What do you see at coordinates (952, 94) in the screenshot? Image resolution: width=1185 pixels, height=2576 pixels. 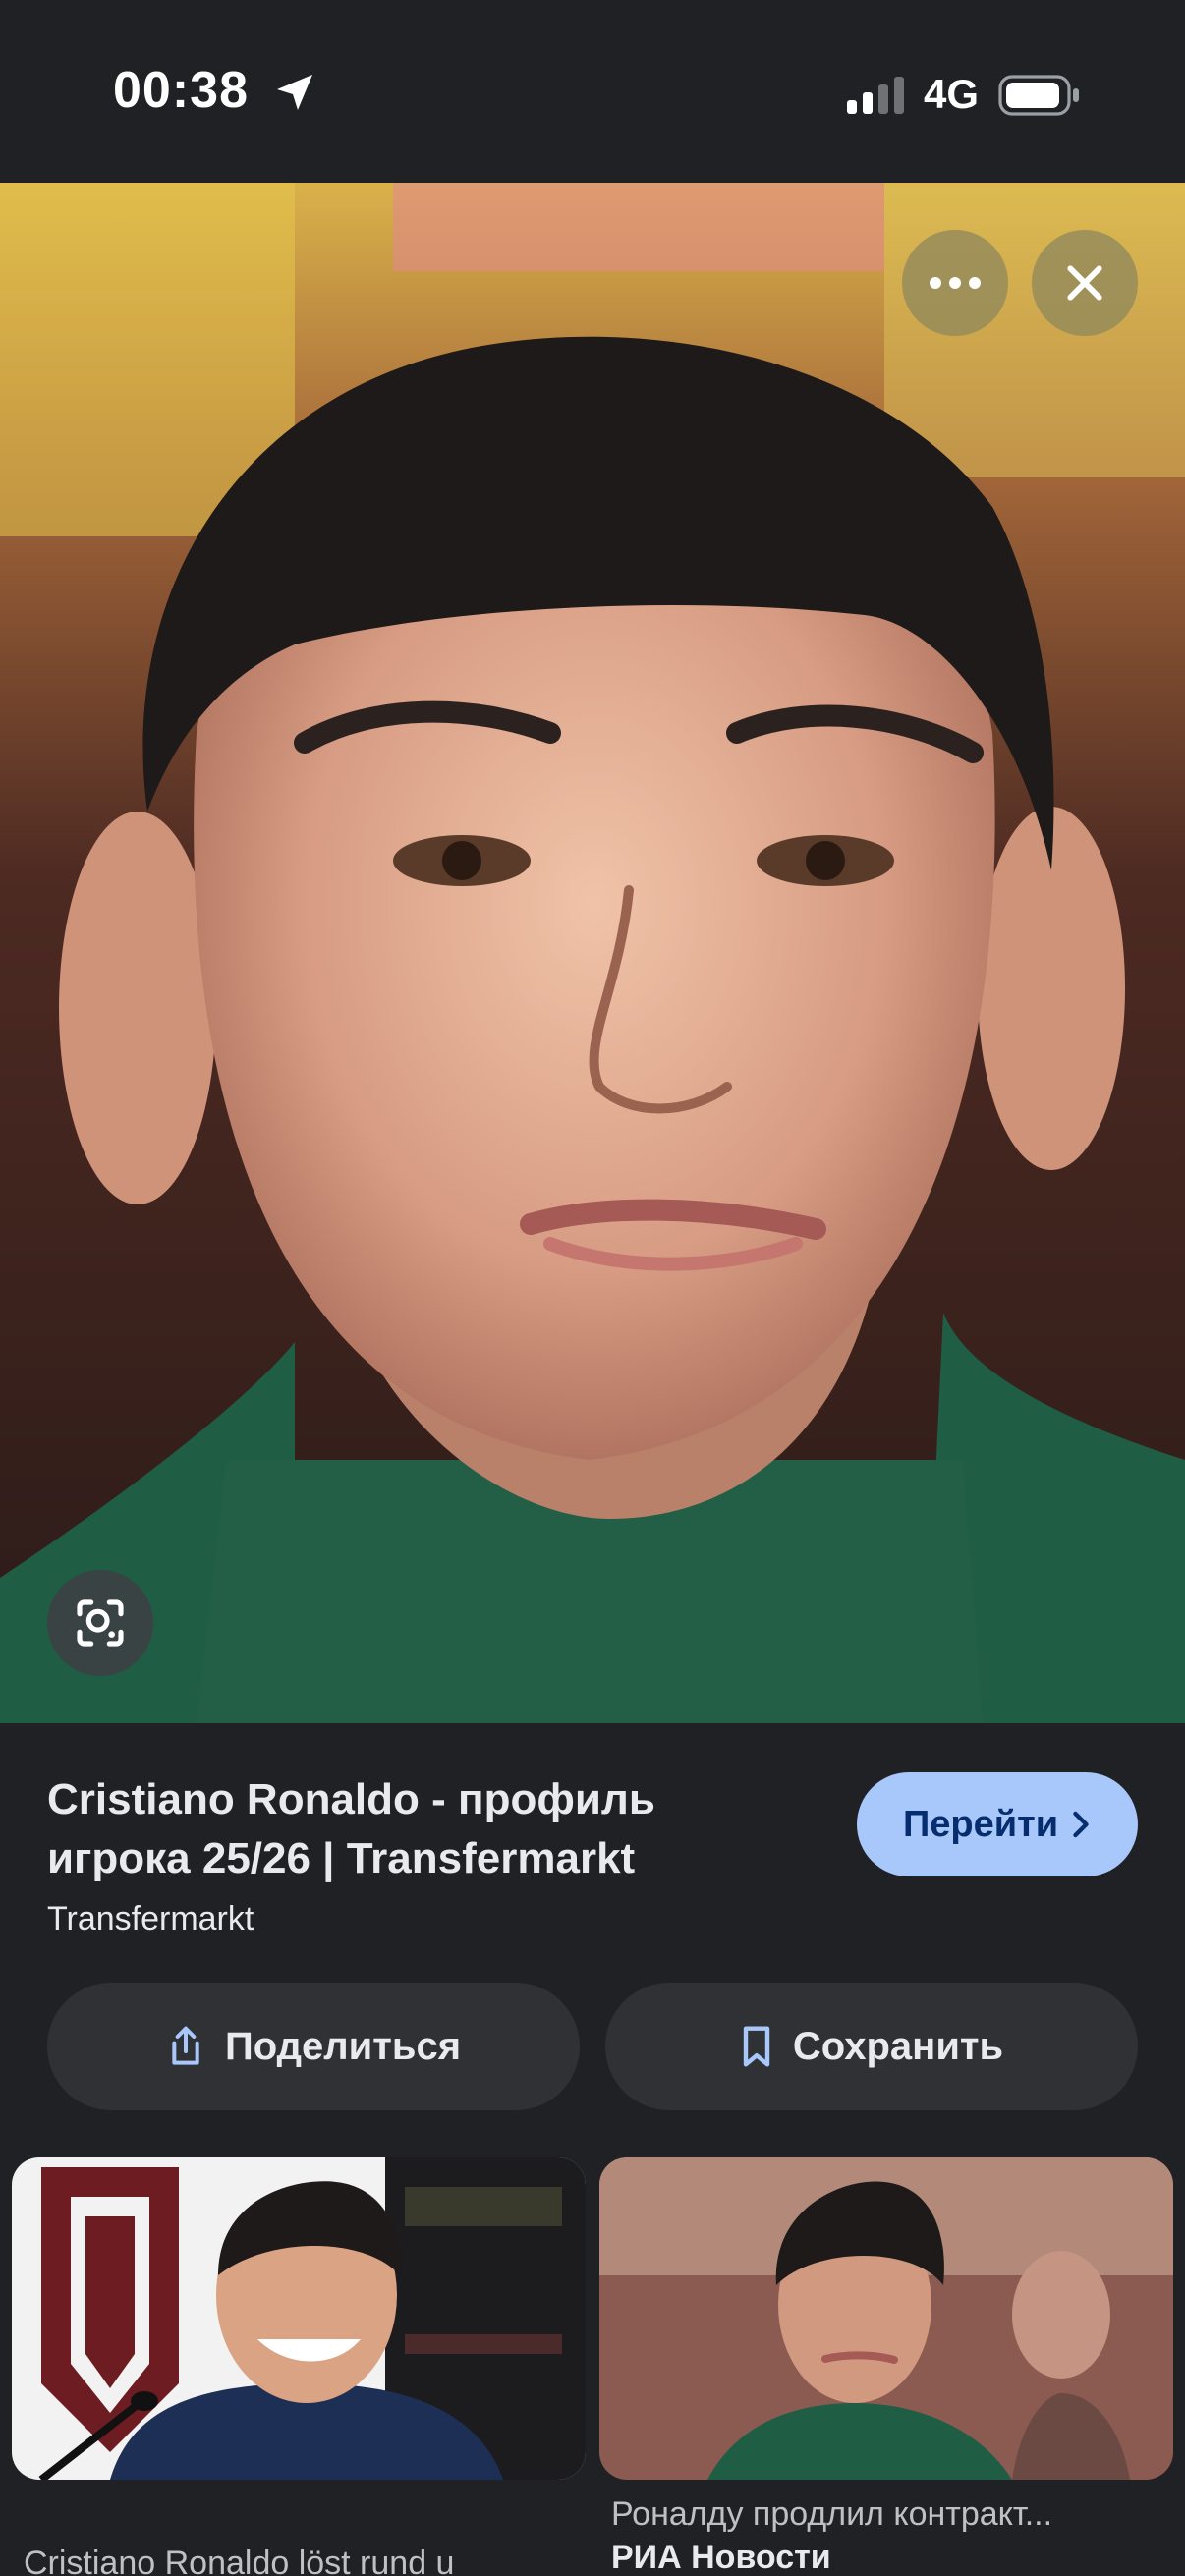 I see `network-type: 4G` at bounding box center [952, 94].